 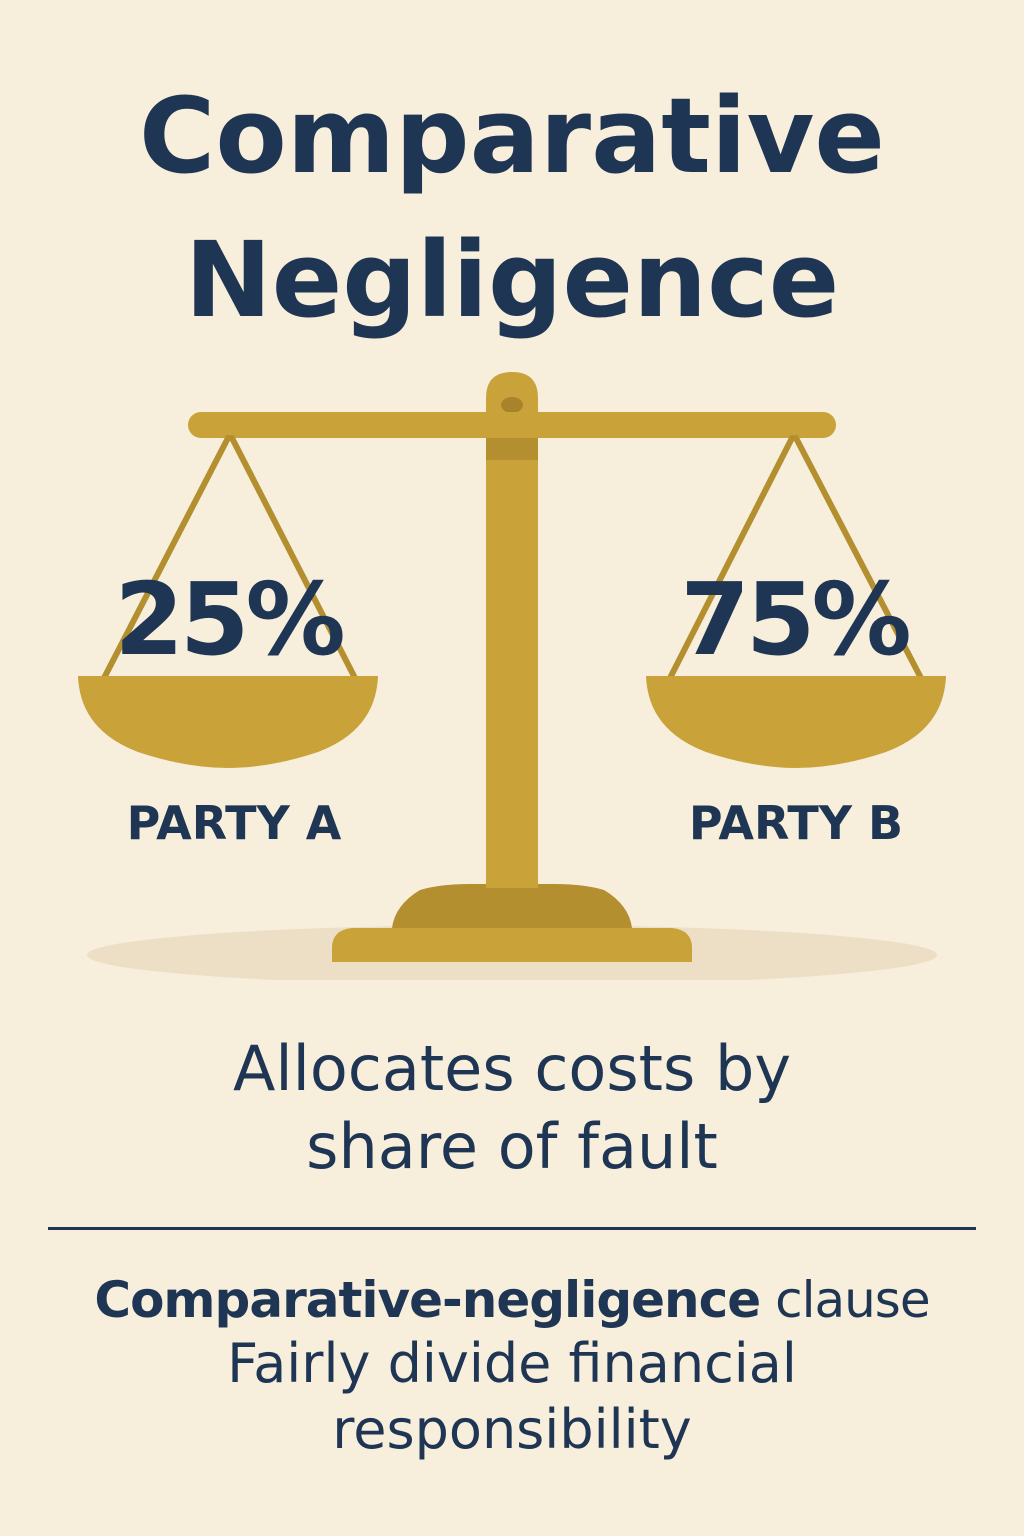 I want to click on scale-base-upper, so click(x=512, y=906).